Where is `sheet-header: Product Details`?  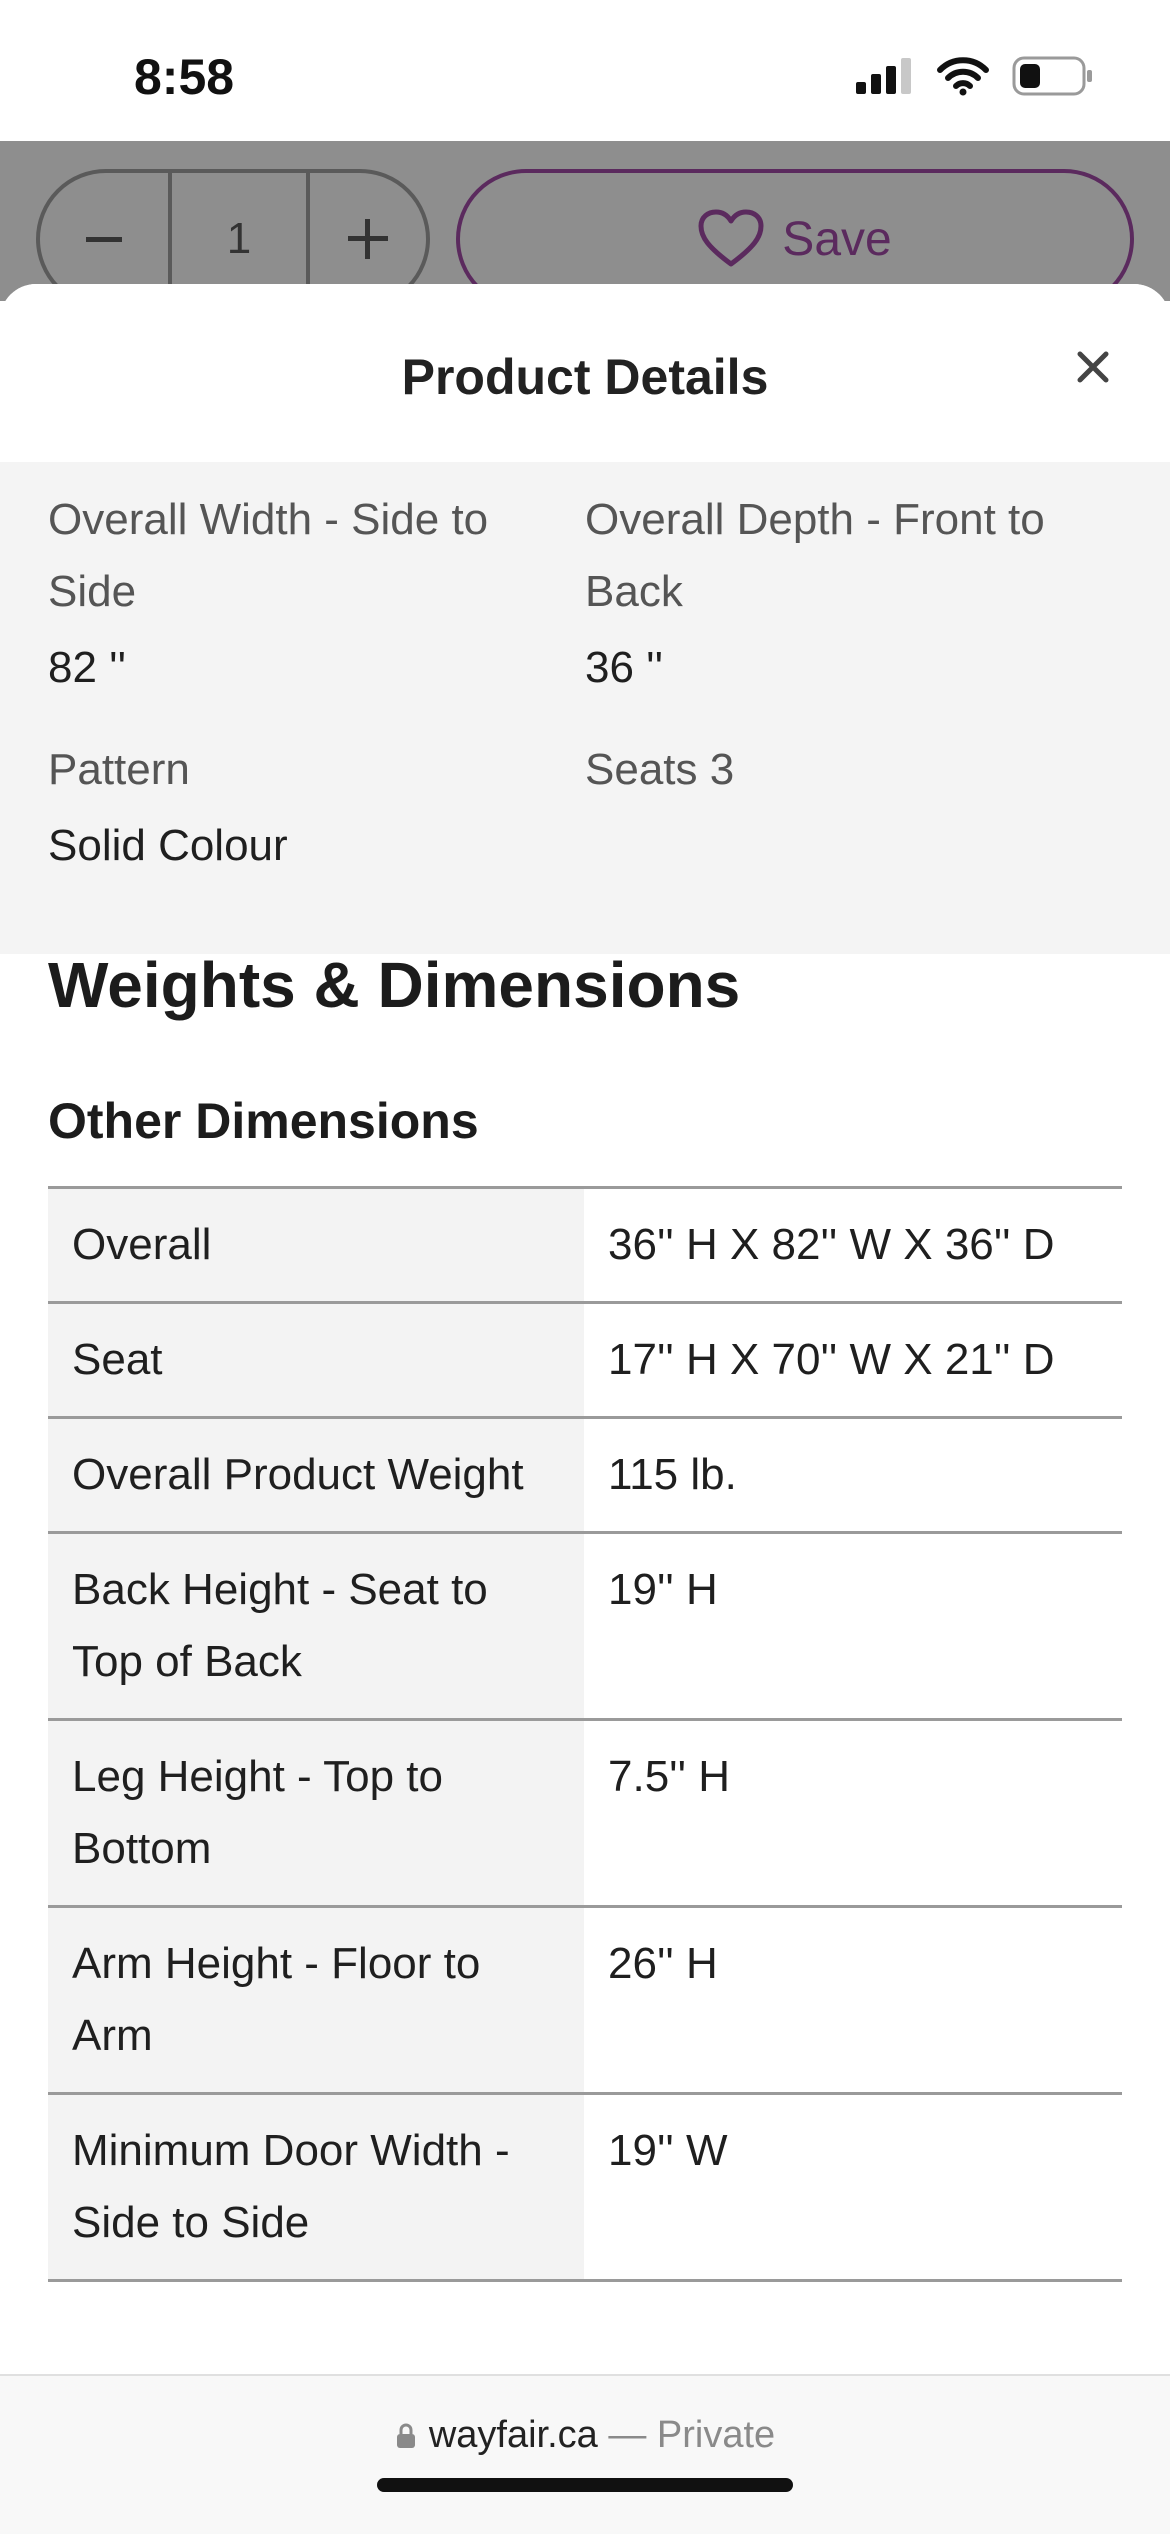
sheet-header: Product Details is located at coordinates (585, 373).